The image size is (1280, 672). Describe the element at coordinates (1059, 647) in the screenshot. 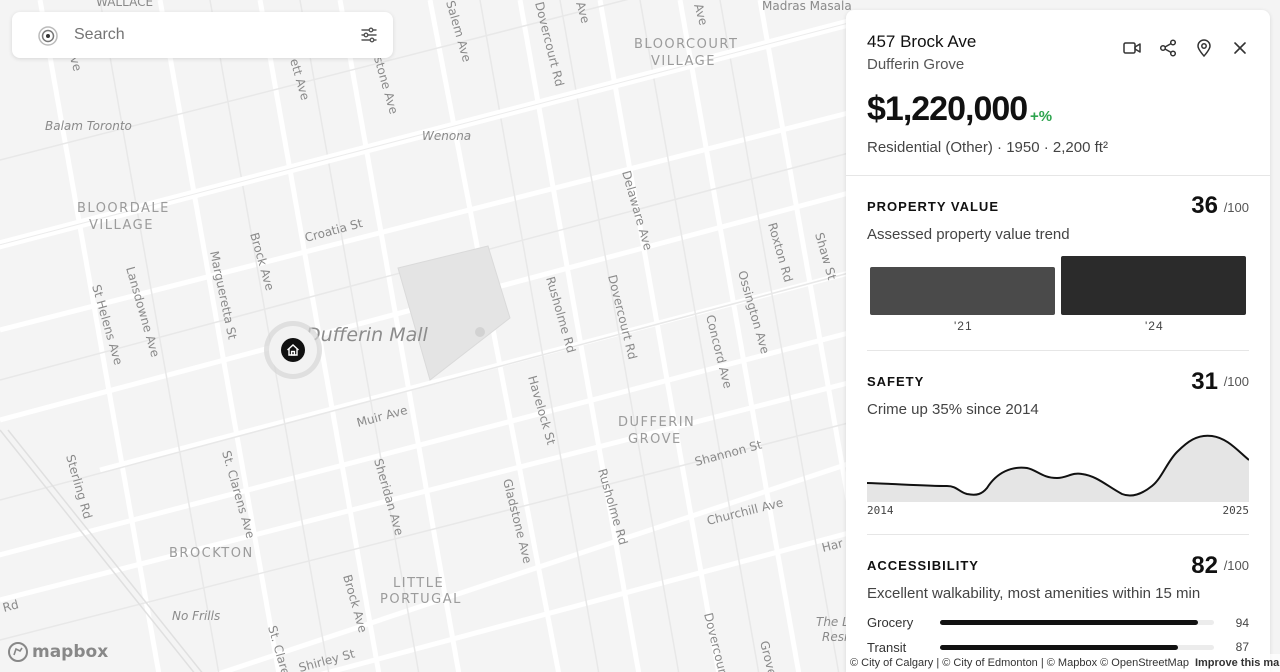

I see `accessibility-bar-transit` at that location.